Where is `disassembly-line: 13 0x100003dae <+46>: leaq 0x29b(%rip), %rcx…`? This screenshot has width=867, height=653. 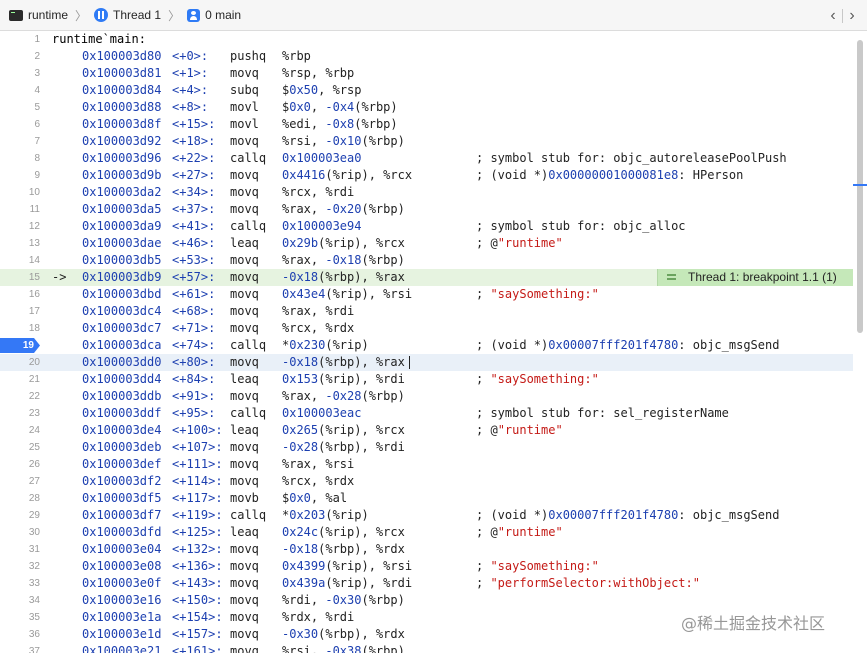 disassembly-line: 13 0x100003dae <+46>: leaq 0x29b(%rip), %rcx… is located at coordinates (426, 243).